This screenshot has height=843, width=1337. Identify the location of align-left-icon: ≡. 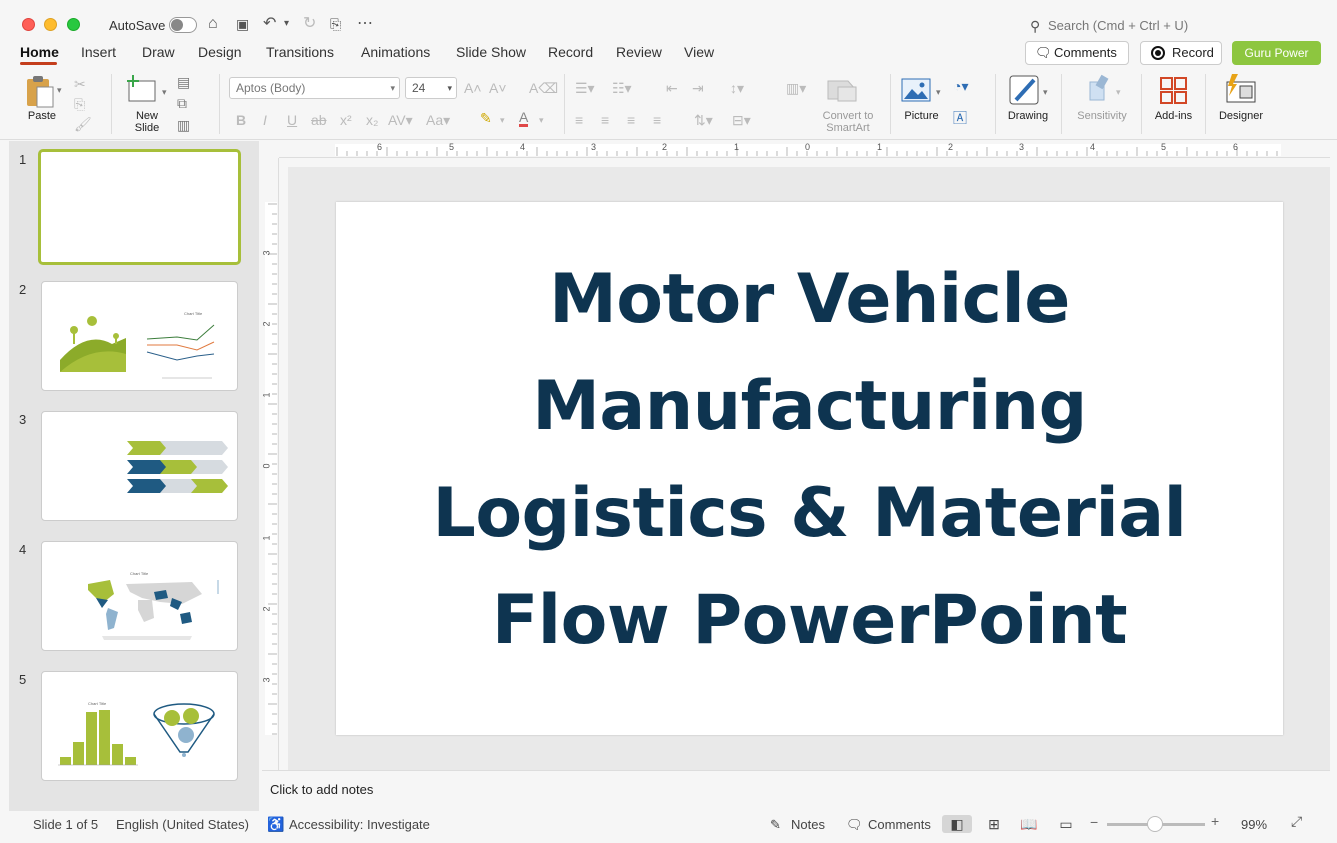
(579, 120).